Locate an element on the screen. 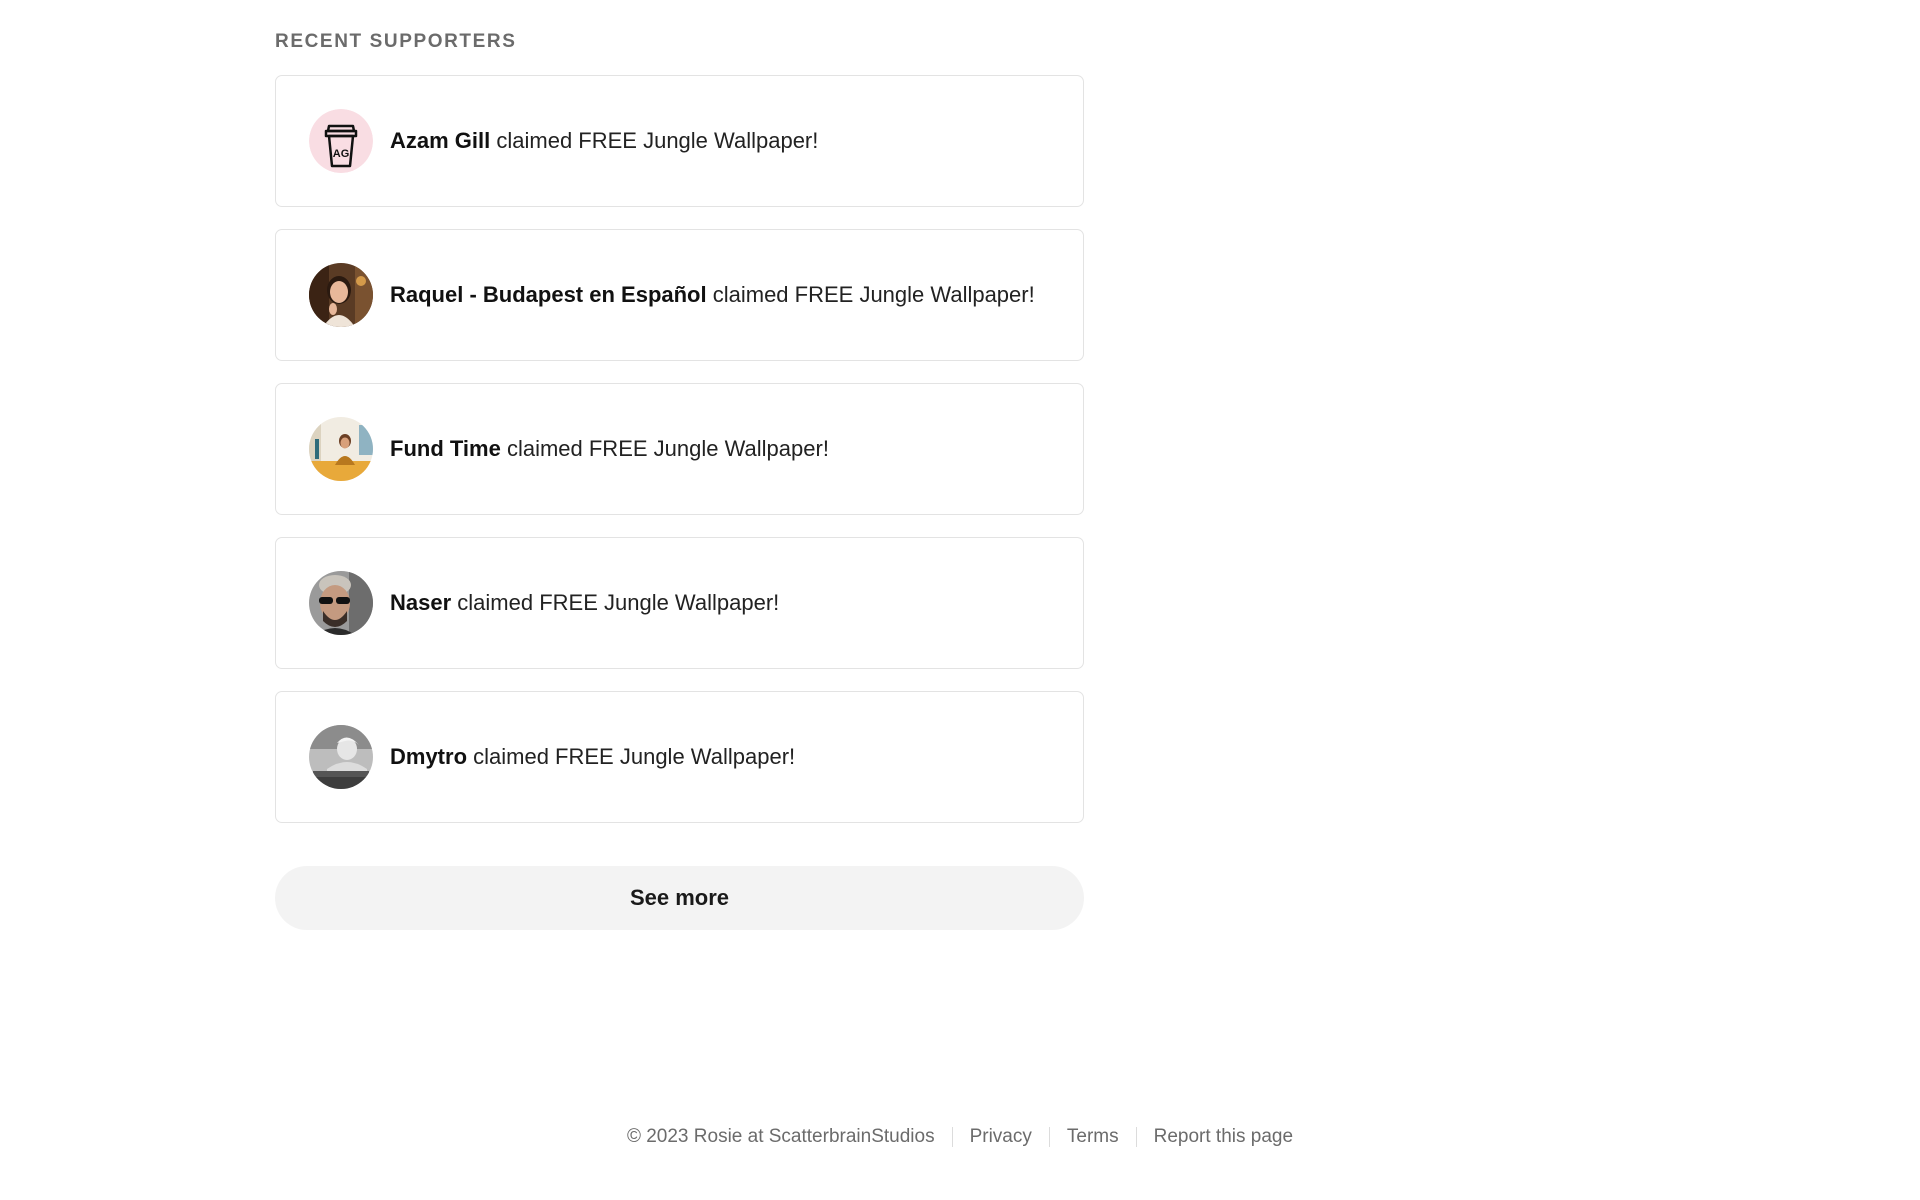 This screenshot has width=1920, height=1200. supporter-name: Raquel - Budapest en Español is located at coordinates (548, 294).